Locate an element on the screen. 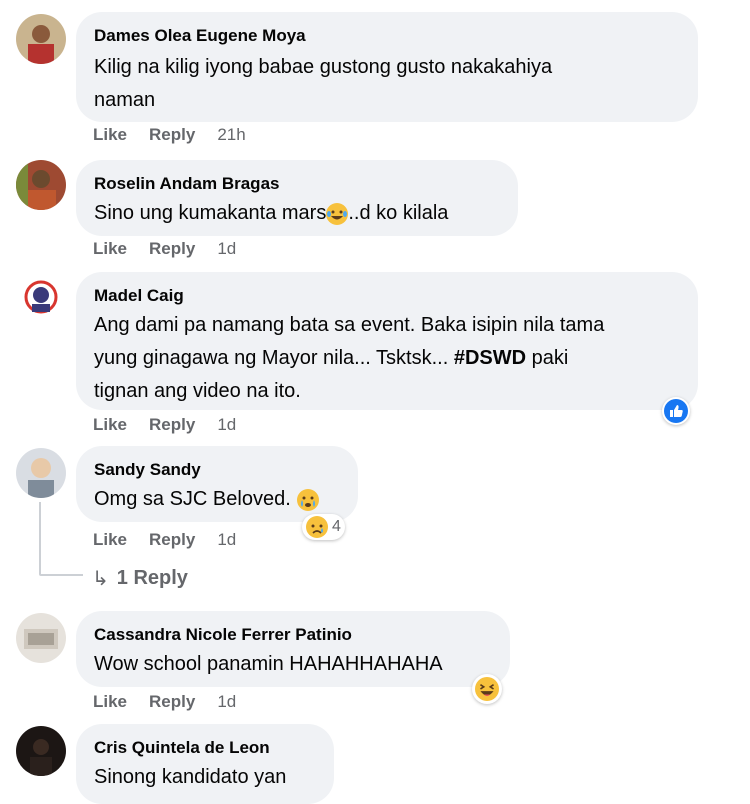 This screenshot has height=804, width=750. timestamp: 21h is located at coordinates (231, 135).